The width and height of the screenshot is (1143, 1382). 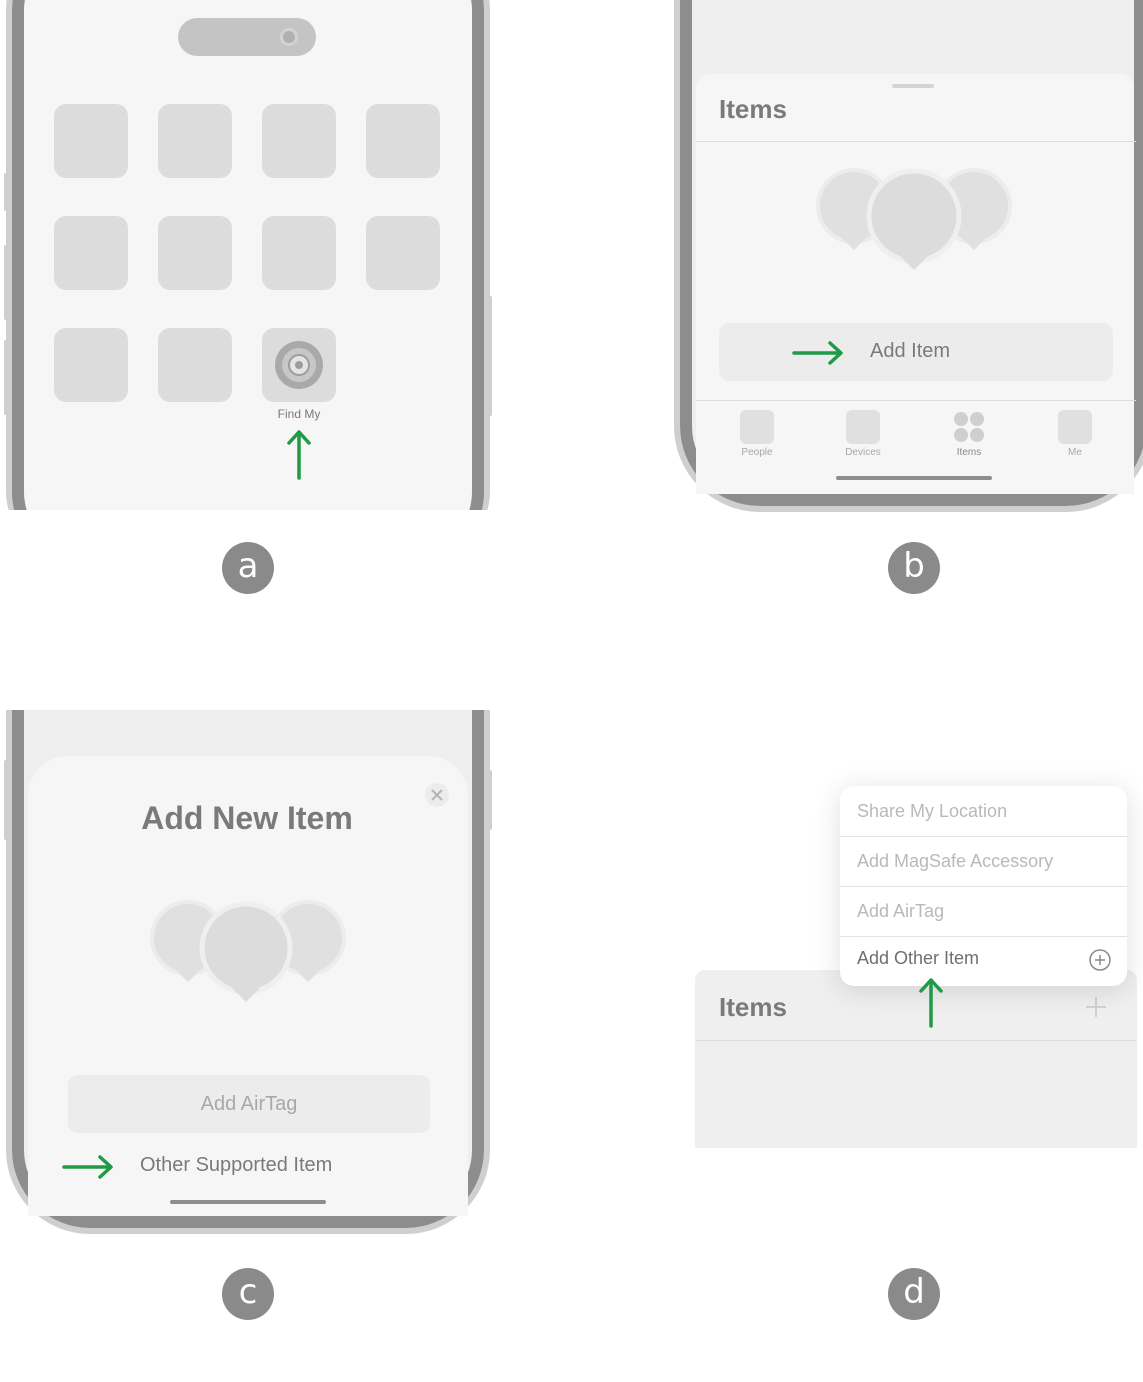 I want to click on tab-people-icon, so click(x=757, y=427).